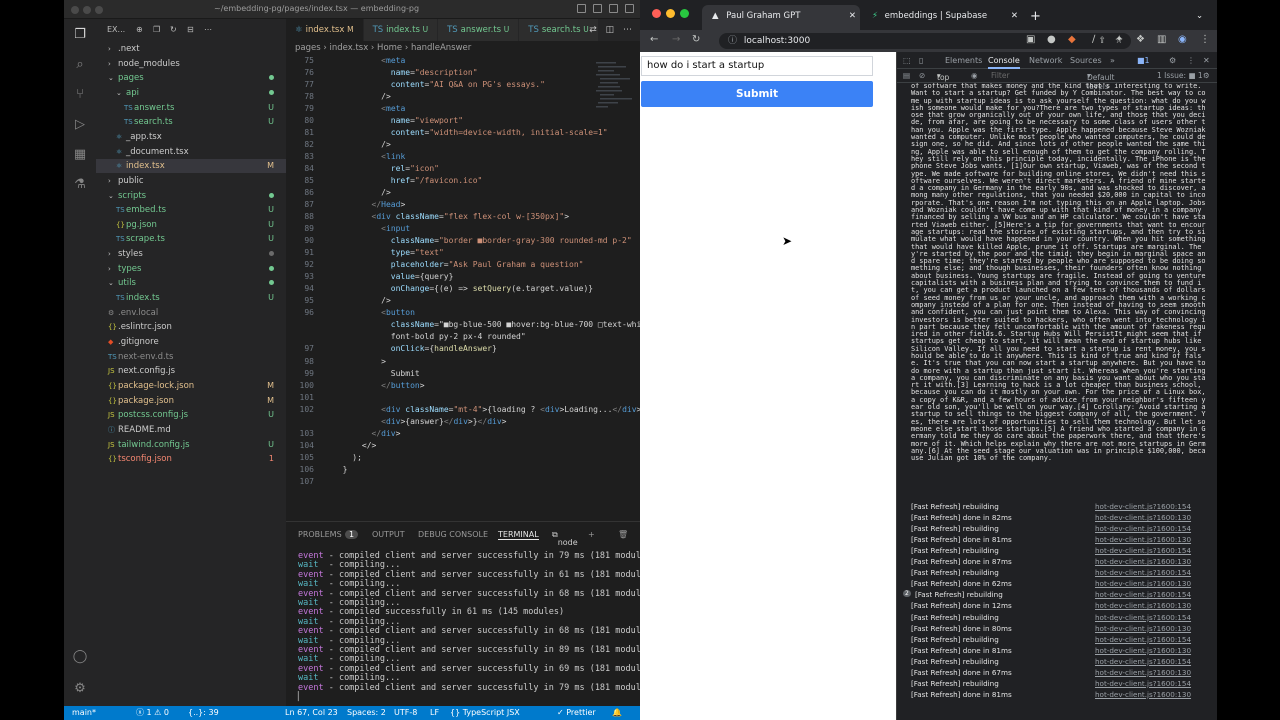 Image resolution: width=1280 pixels, height=720 pixels. I want to click on tree-item: TS index.ts U, so click(191, 298).